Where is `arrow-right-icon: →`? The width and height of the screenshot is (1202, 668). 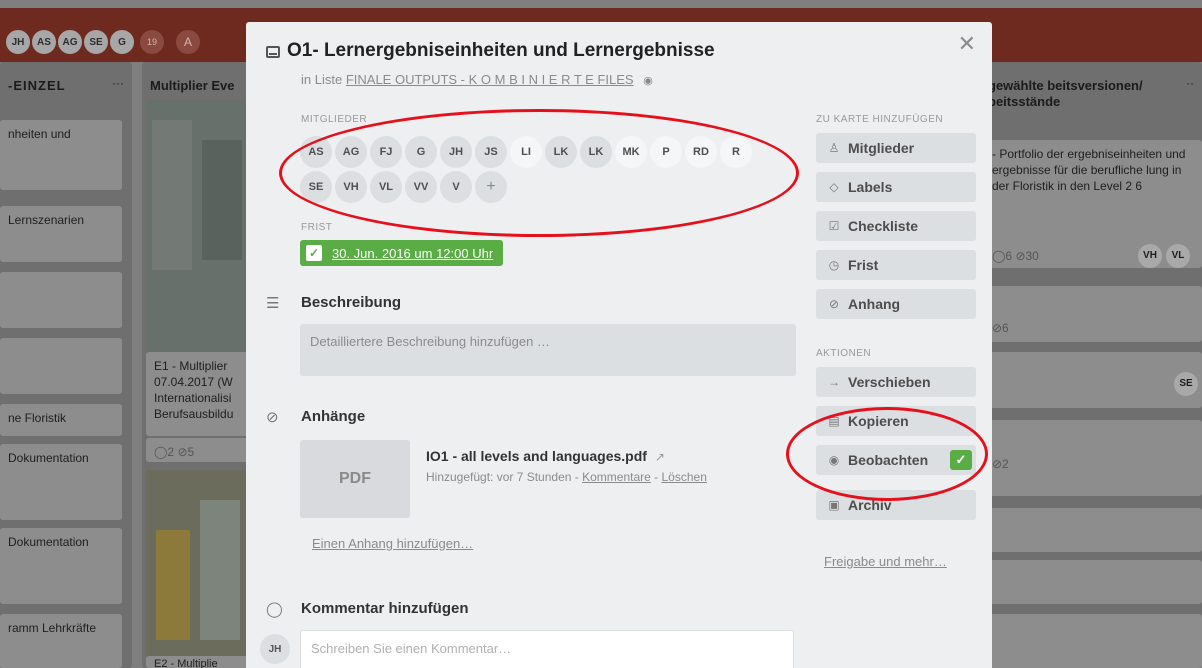 arrow-right-icon: → is located at coordinates (834, 382).